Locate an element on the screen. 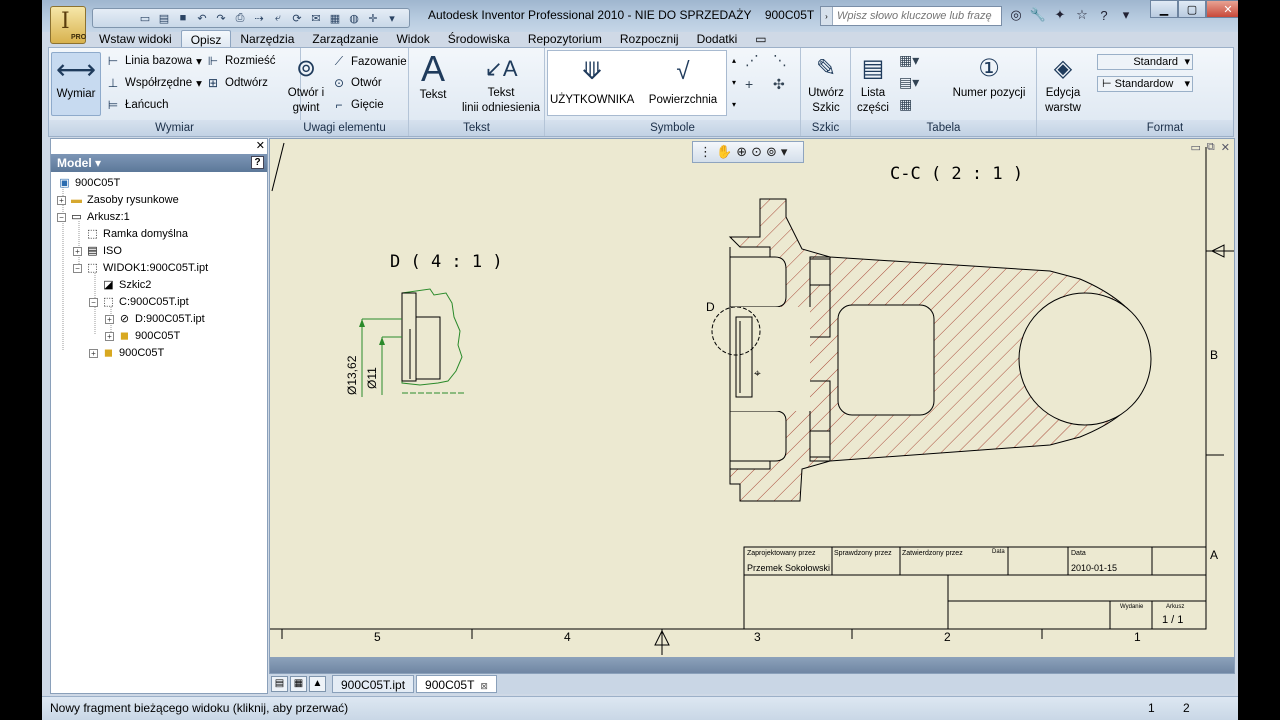 This screenshot has height=720, width=1280. canvas-minimize-icon: ▭ is located at coordinates (1196, 147).